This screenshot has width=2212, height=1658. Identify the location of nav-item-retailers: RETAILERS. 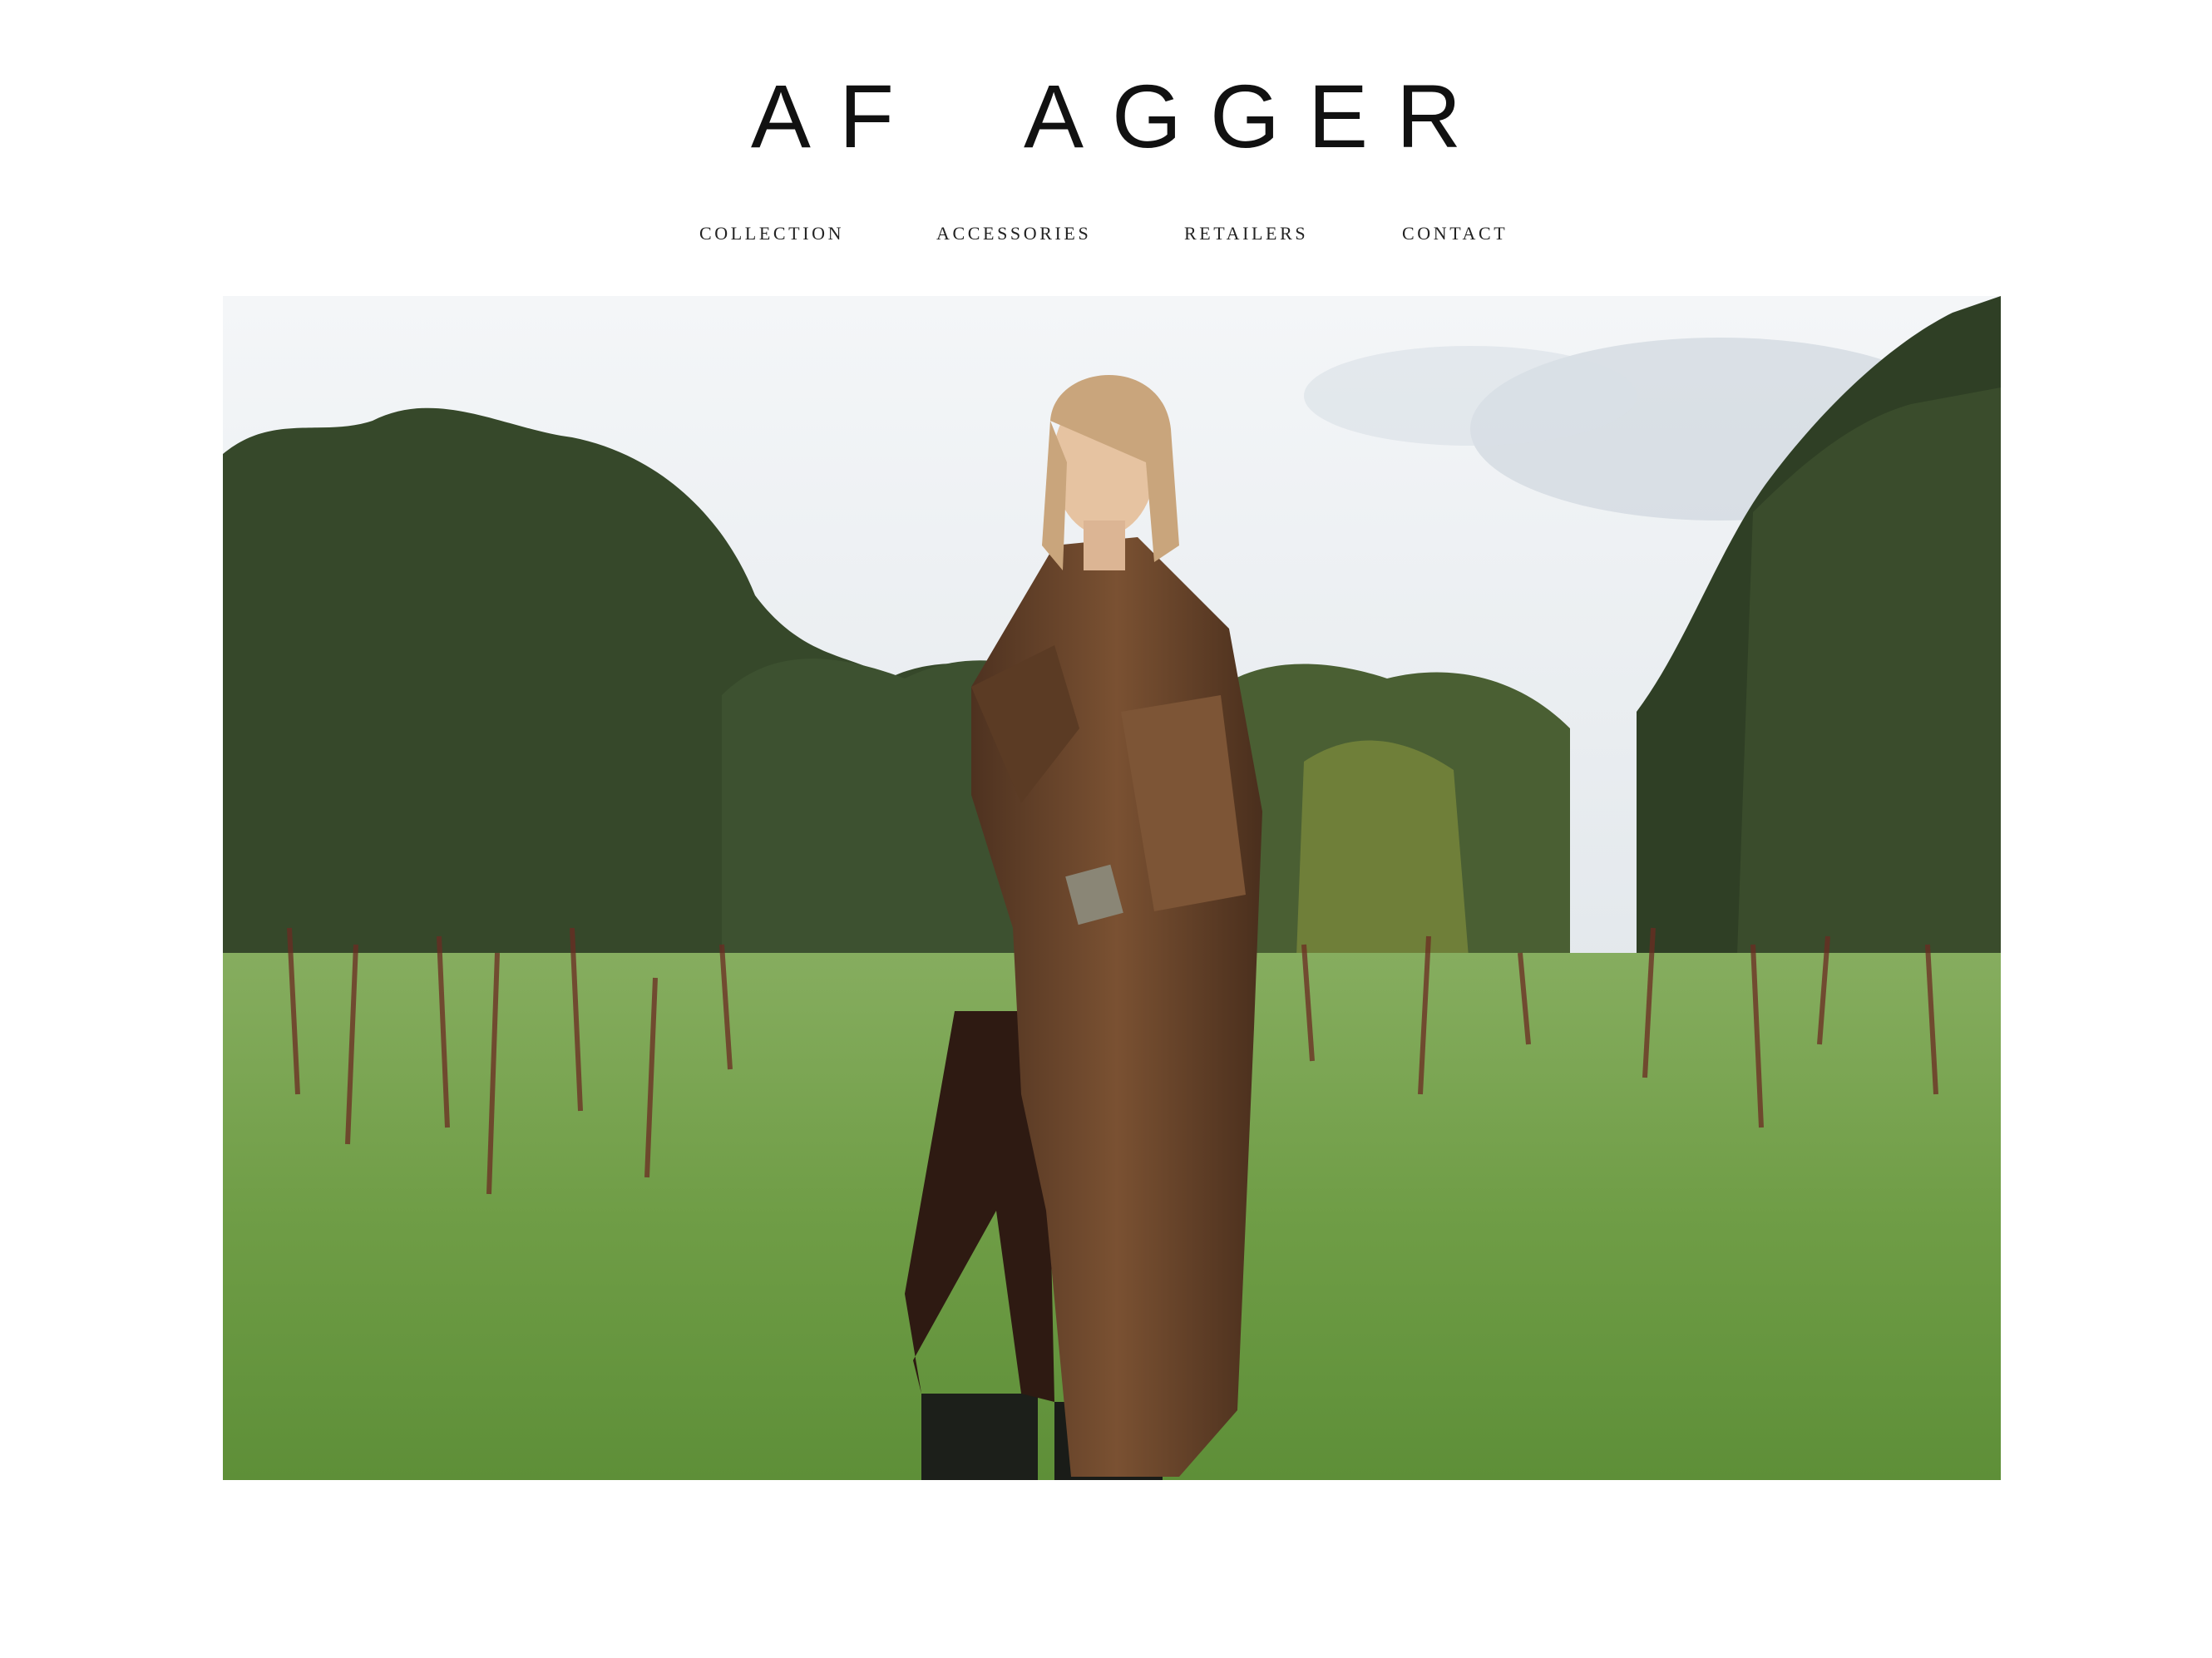
(1246, 233).